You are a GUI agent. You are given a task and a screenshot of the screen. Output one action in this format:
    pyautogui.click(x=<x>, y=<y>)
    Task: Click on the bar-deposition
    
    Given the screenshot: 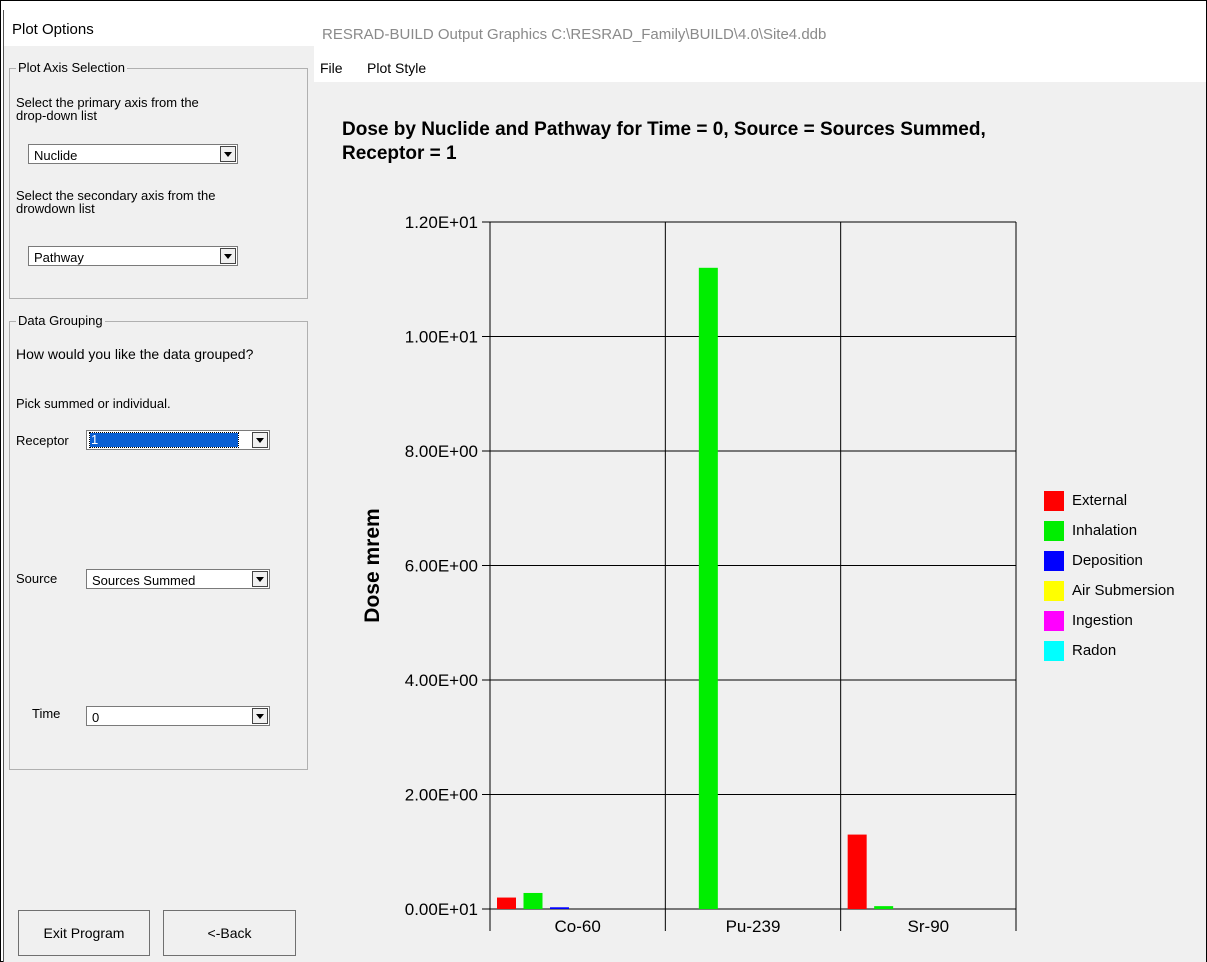 What is the action you would take?
    pyautogui.click(x=559, y=908)
    